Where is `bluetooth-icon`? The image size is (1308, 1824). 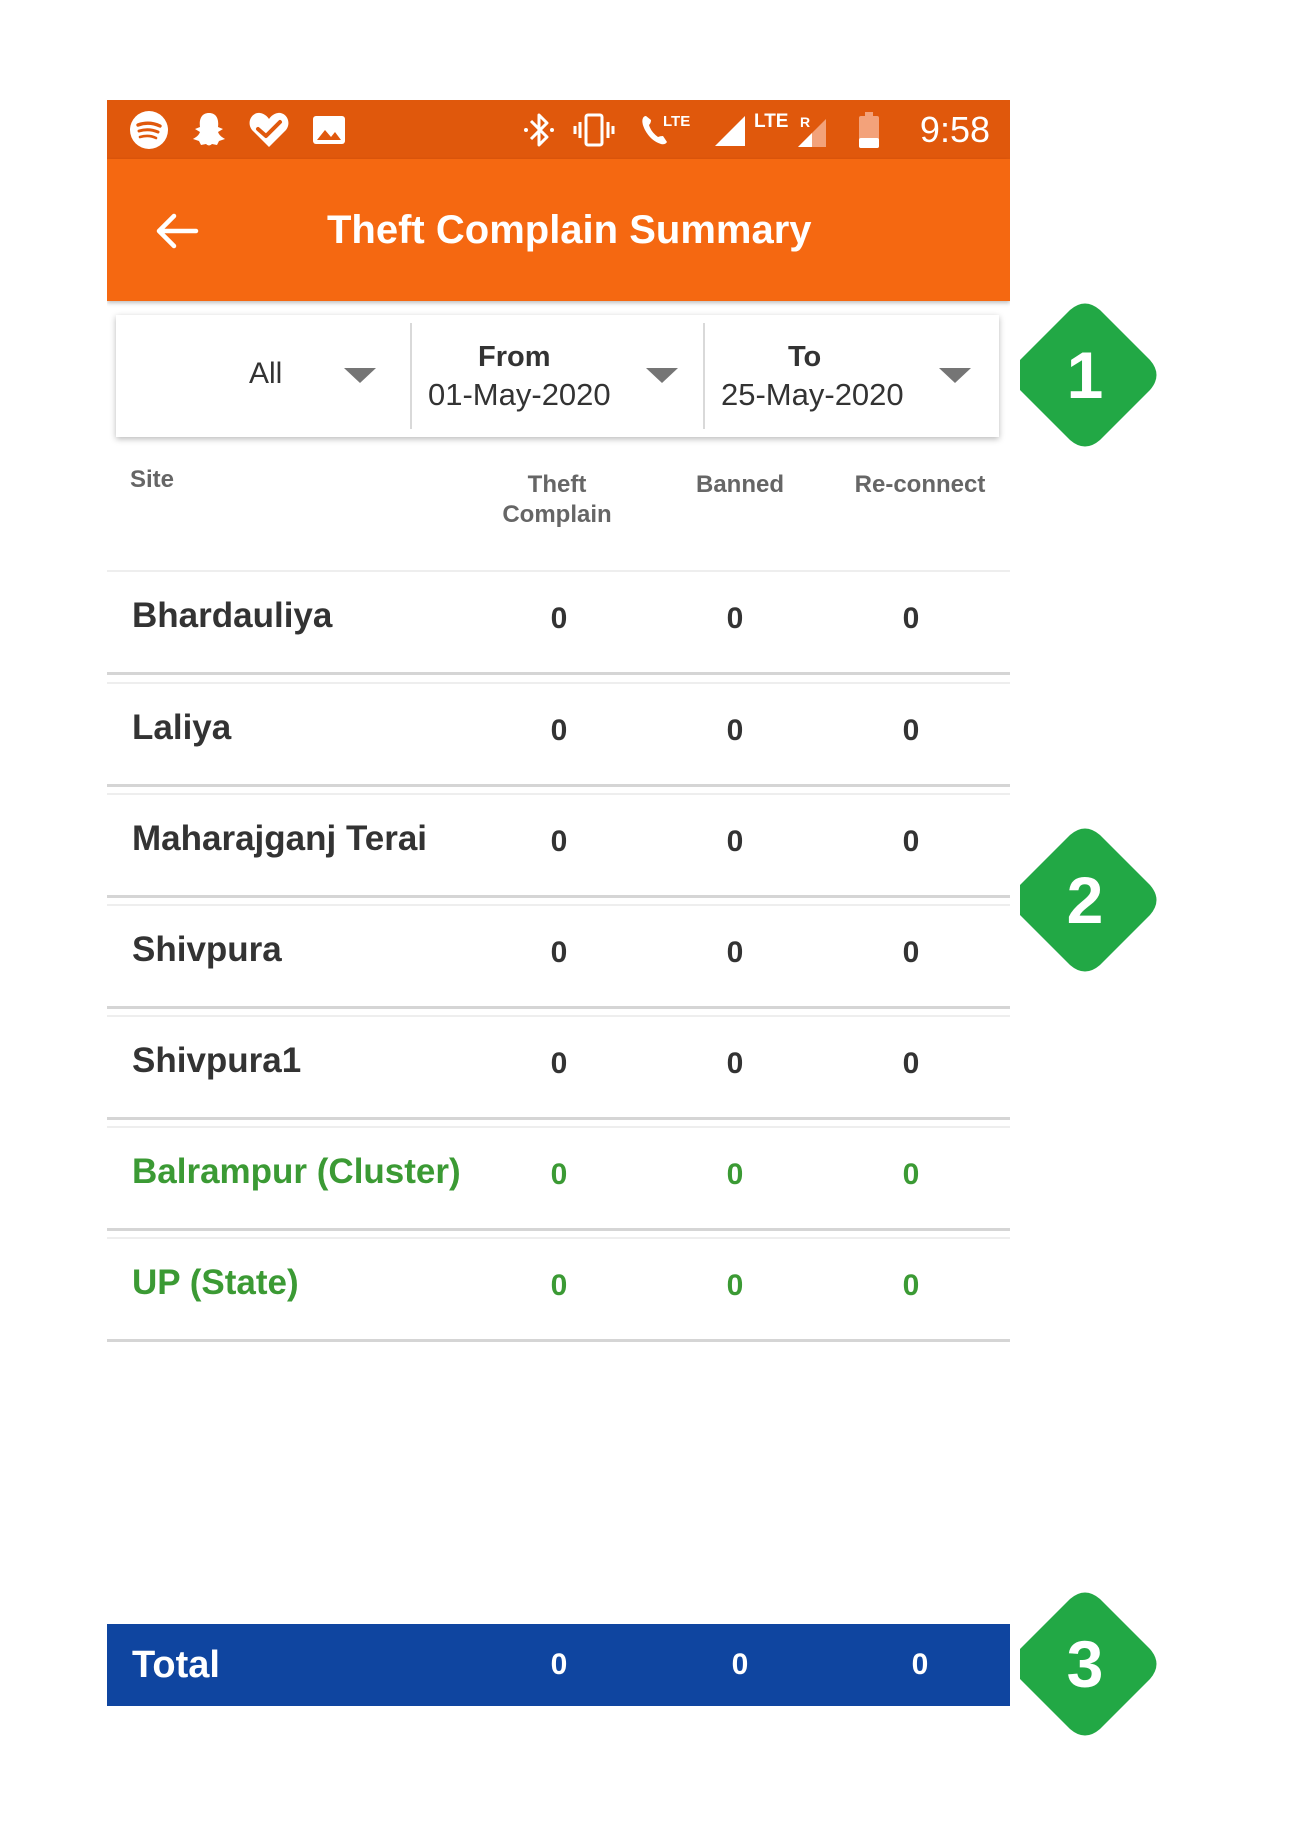 bluetooth-icon is located at coordinates (539, 130).